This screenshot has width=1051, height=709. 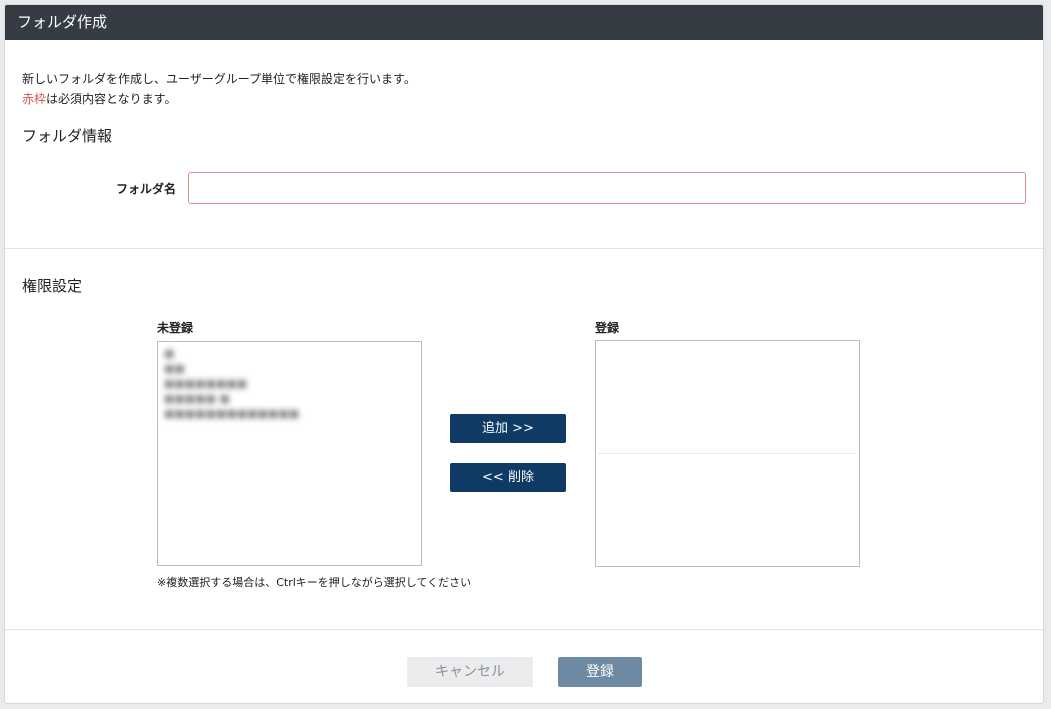 What do you see at coordinates (52, 286) in the screenshot?
I see `permissions-title: 権限設定` at bounding box center [52, 286].